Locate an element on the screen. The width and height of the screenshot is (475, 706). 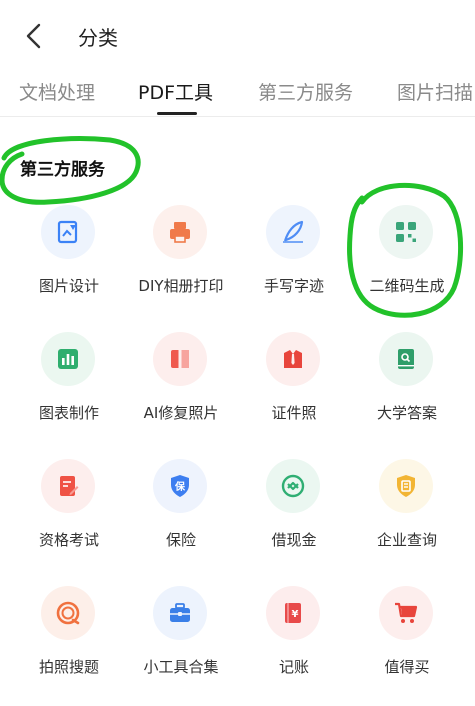
service-item-handwriting: 手写字迹 is located at coordinates (294, 255).